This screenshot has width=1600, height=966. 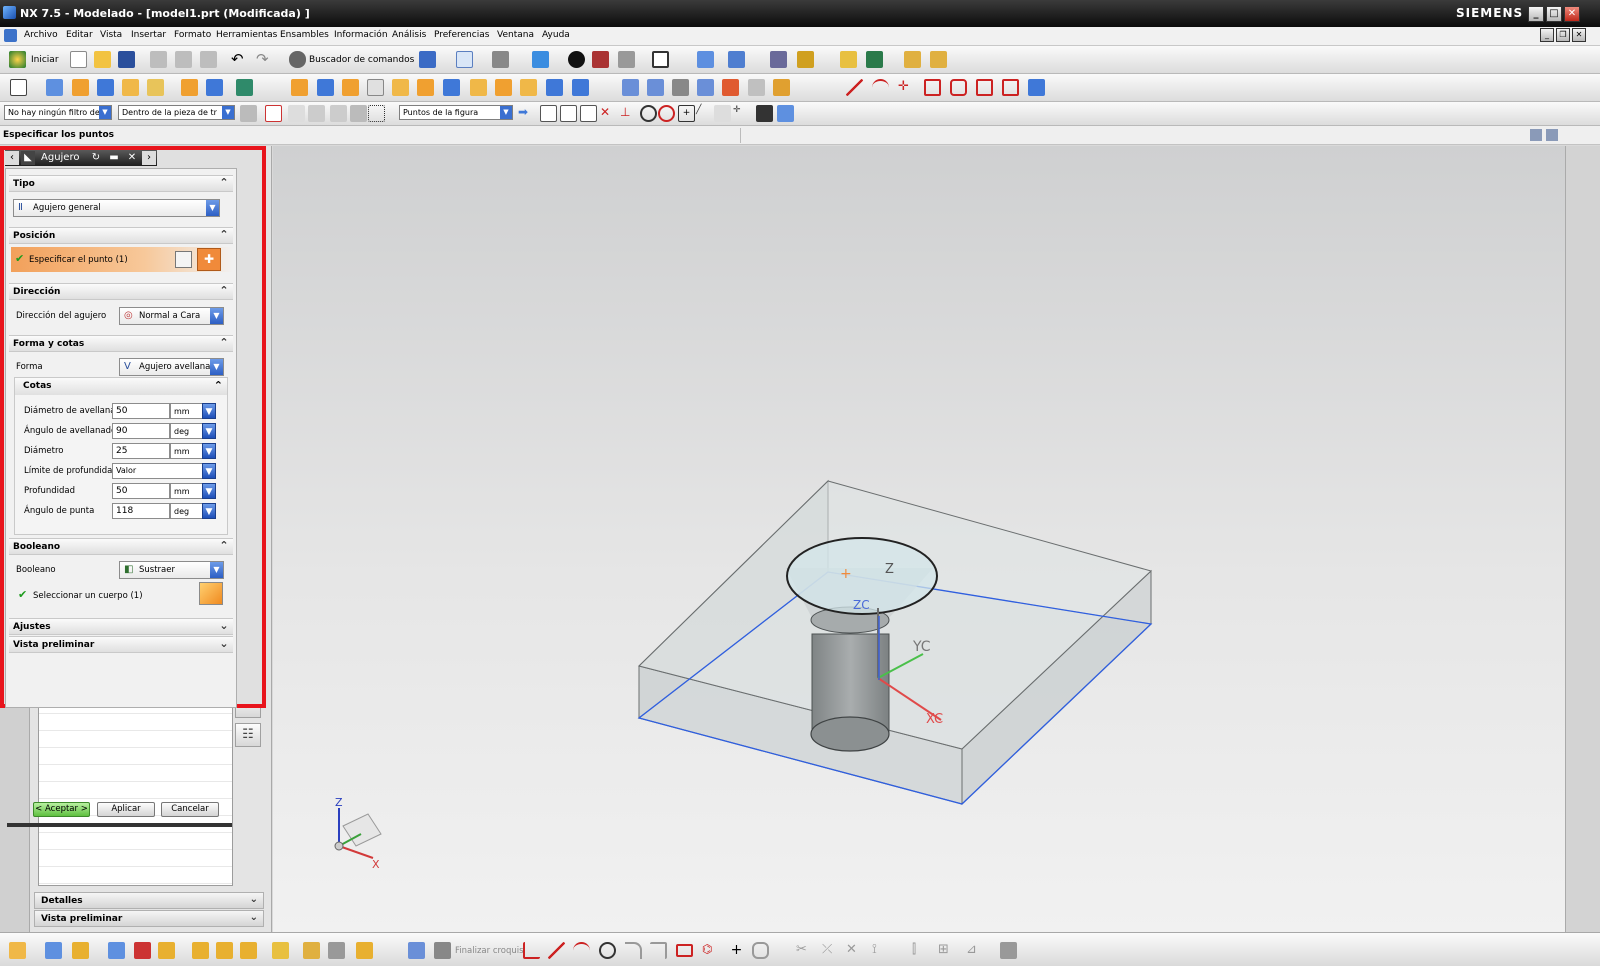 What do you see at coordinates (736, 950) in the screenshot?
I see `point-icon: +` at bounding box center [736, 950].